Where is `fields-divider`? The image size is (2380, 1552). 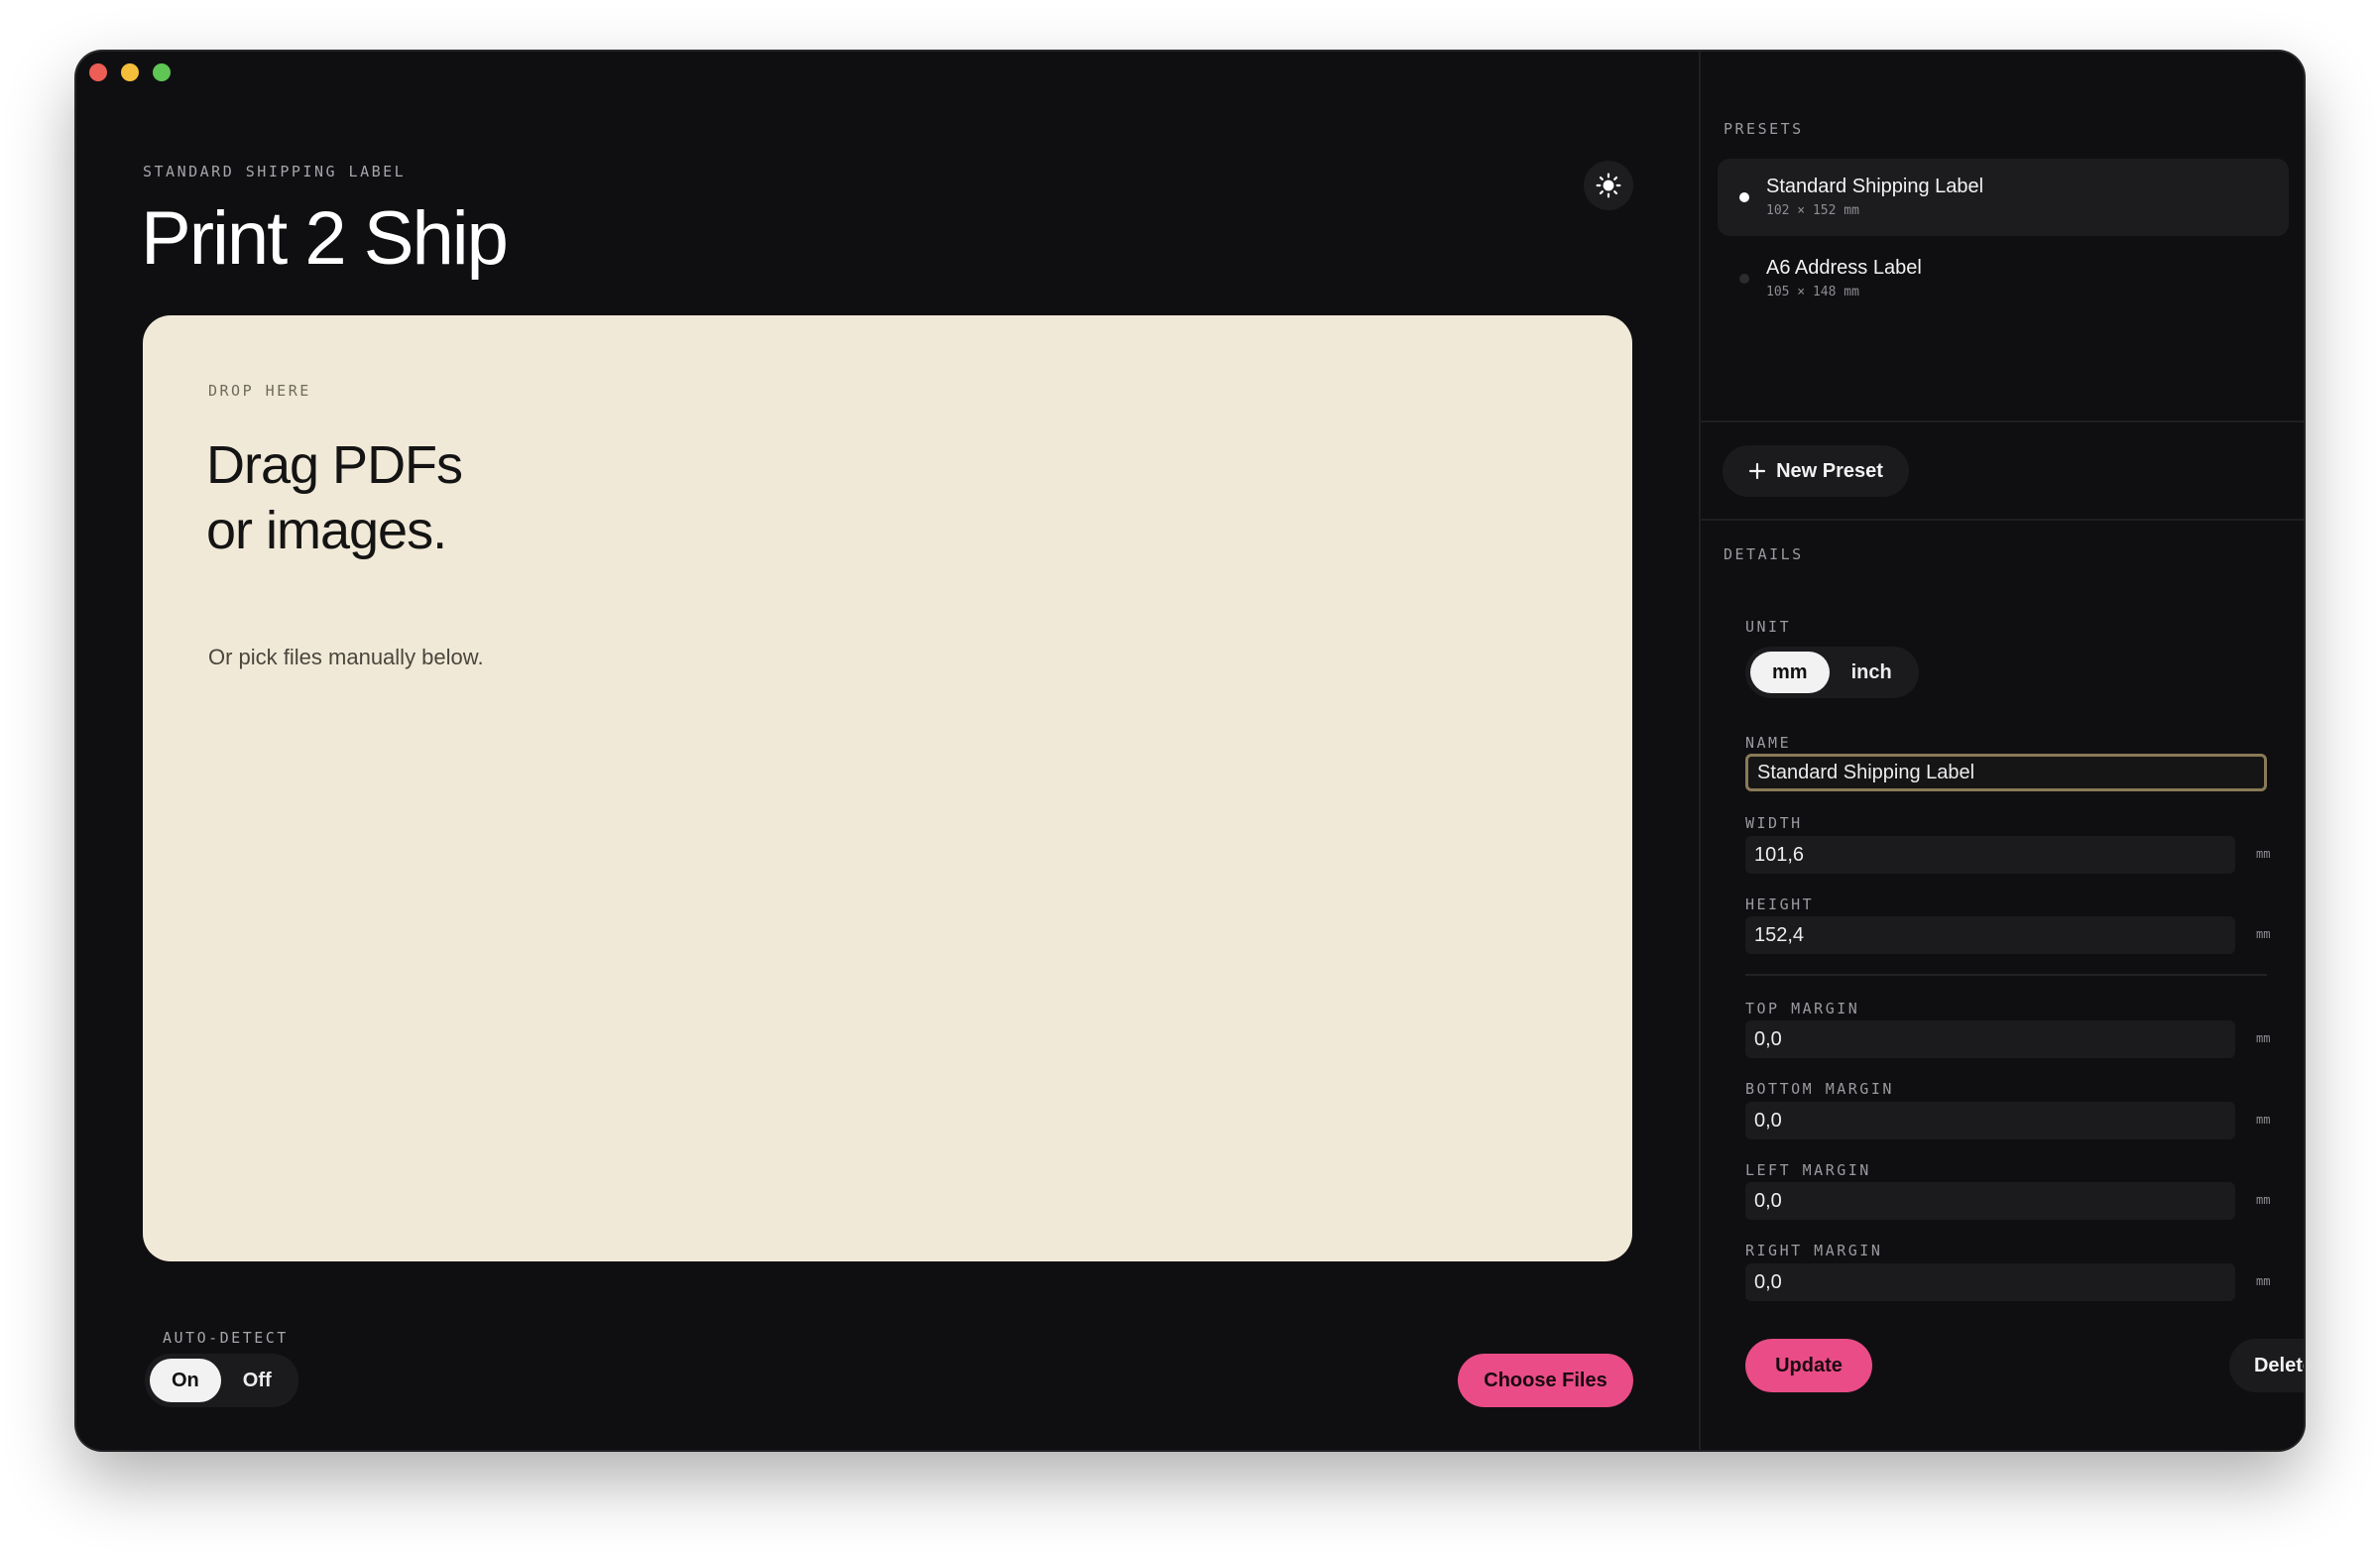
fields-divider is located at coordinates (2006, 975).